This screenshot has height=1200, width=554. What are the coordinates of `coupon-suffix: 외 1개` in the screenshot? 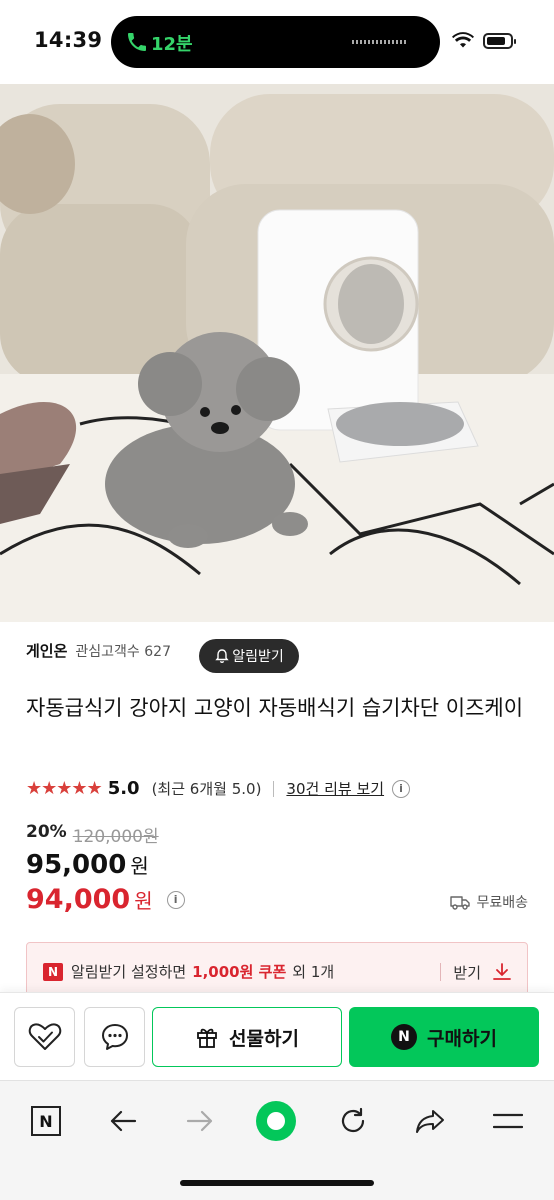 It's located at (313, 972).